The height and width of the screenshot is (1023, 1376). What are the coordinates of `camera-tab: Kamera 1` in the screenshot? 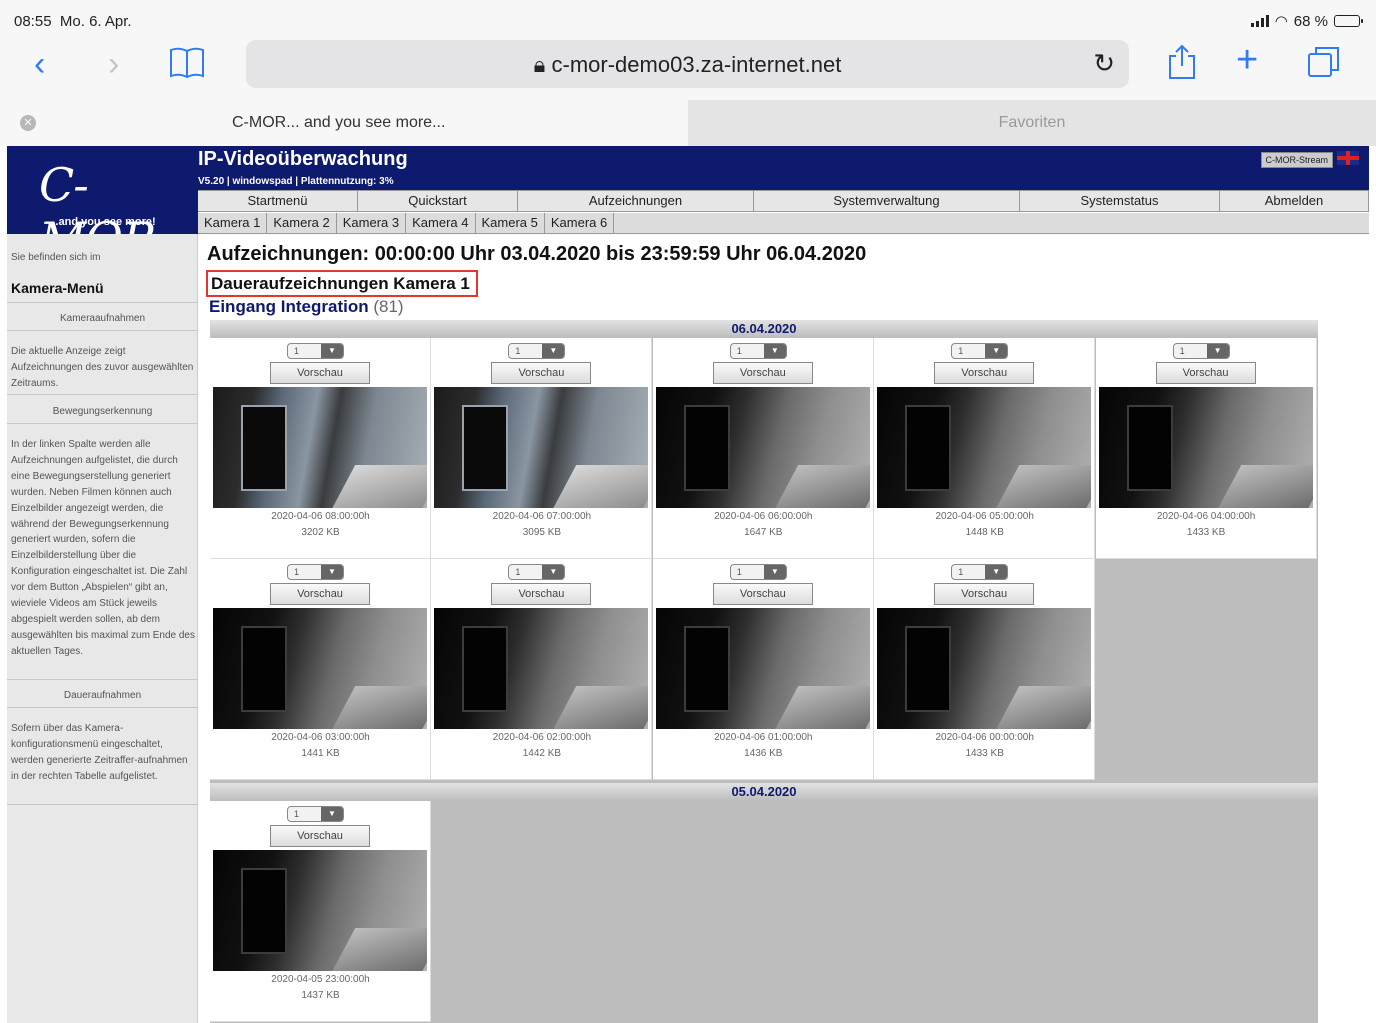 It's located at (233, 223).